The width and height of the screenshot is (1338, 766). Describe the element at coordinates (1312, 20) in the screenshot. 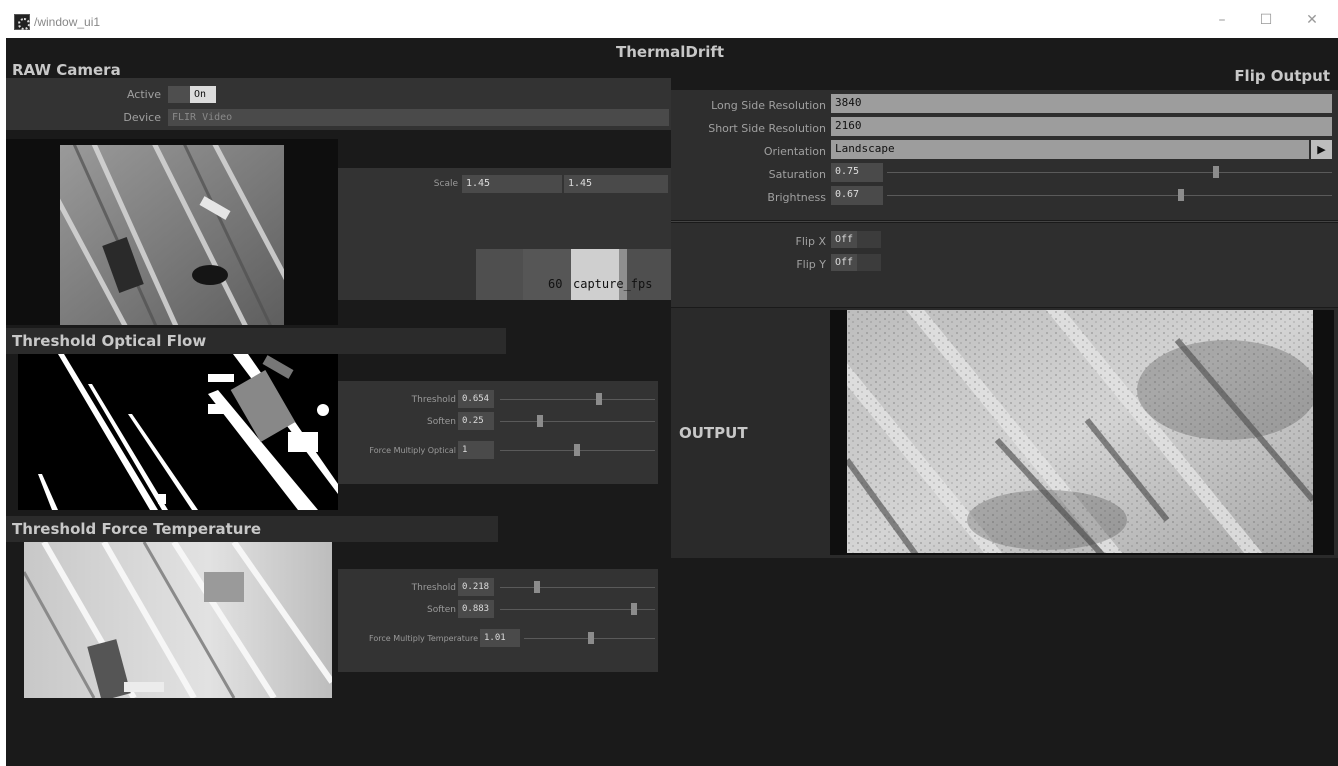

I see `close-icon: ✕` at that location.